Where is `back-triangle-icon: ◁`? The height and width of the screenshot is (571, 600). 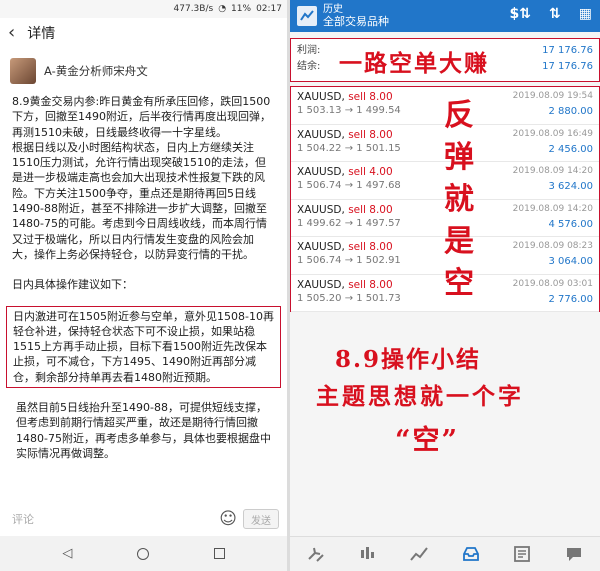 back-triangle-icon: ◁ is located at coordinates (67, 553).